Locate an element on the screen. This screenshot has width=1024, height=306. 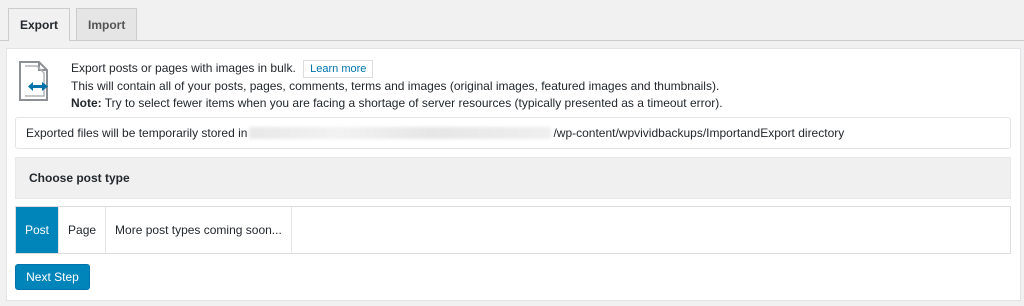
post-type-page-label: Page is located at coordinates (82, 230).